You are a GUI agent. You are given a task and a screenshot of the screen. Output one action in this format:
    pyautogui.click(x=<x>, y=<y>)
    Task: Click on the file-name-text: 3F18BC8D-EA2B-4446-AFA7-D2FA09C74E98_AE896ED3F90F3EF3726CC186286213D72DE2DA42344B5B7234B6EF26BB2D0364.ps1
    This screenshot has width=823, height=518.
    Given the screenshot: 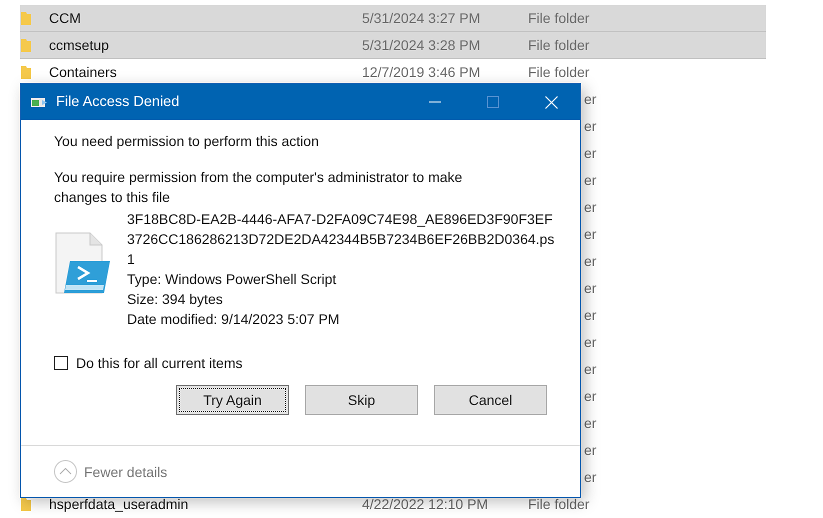 What is the action you would take?
    pyautogui.click(x=341, y=239)
    